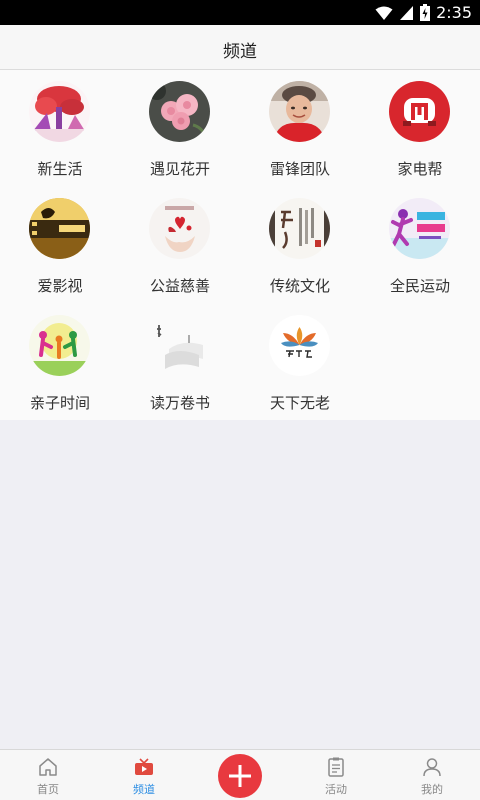 The width and height of the screenshot is (480, 800). I want to click on tab-label: 首页, so click(48, 789).